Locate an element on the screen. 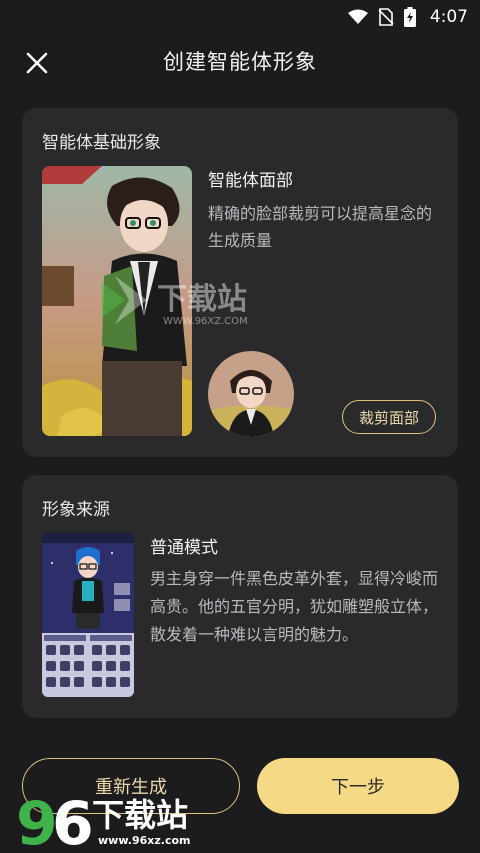  watermark-center-text: 下载站 is located at coordinates (202, 299).